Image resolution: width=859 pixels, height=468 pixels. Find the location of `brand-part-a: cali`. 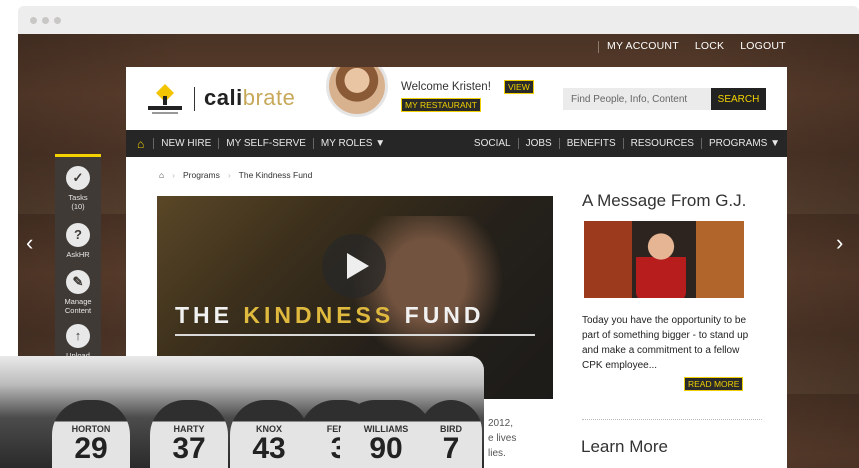

brand-part-a: cali is located at coordinates (223, 97).